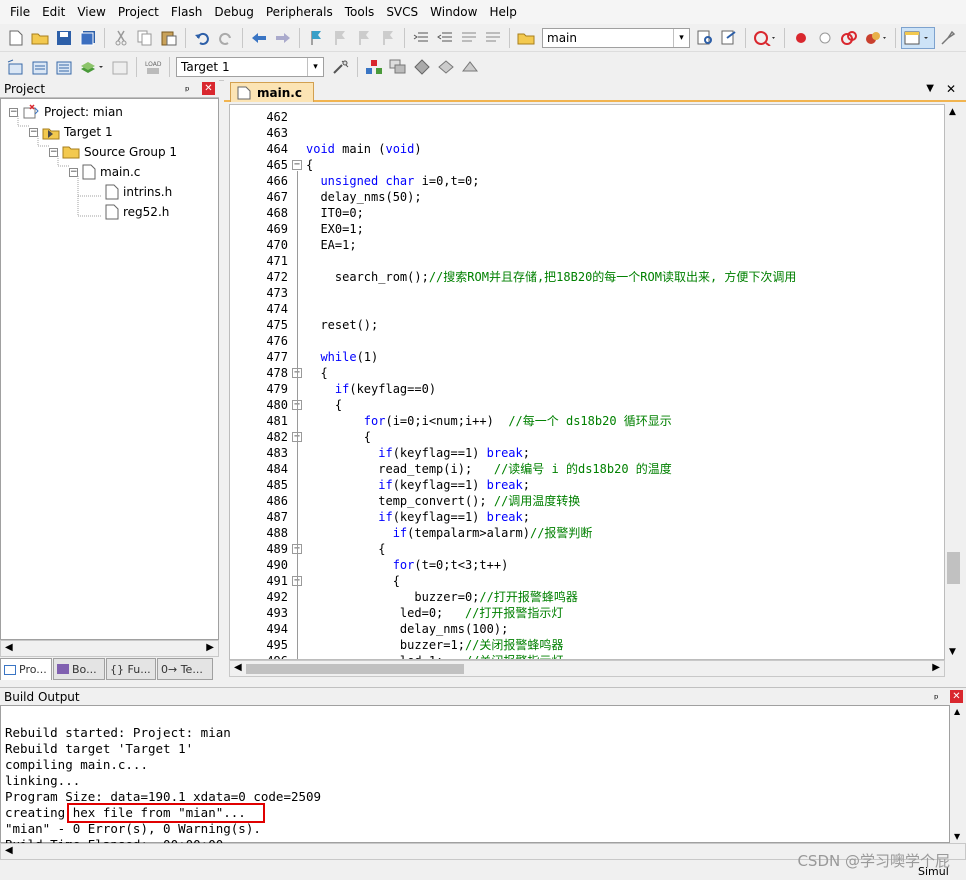  I want to click on code-line: 490 for(t=0;t<3;t++), so click(587, 565).